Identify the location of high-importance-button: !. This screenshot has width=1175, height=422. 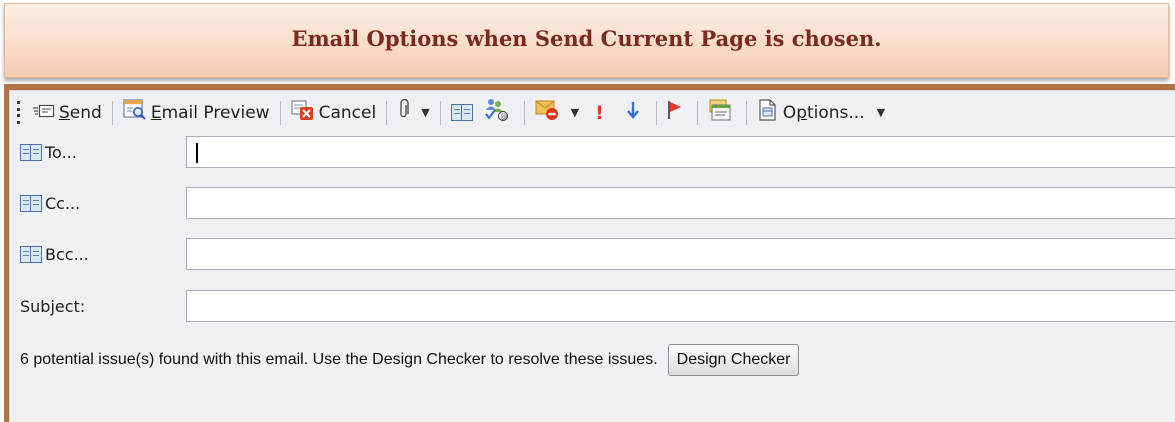
(599, 113).